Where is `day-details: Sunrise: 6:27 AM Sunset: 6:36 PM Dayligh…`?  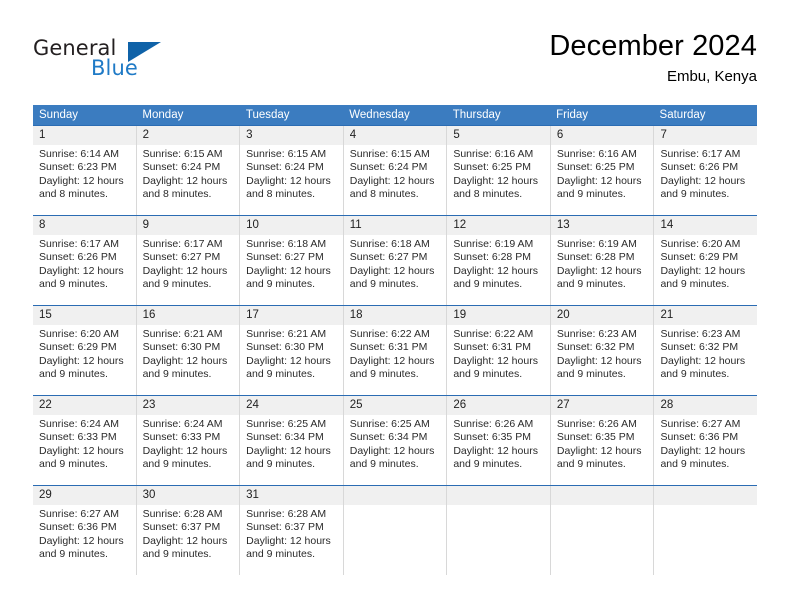
day-details: Sunrise: 6:27 AM Sunset: 6:36 PM Dayligh… is located at coordinates (84, 533).